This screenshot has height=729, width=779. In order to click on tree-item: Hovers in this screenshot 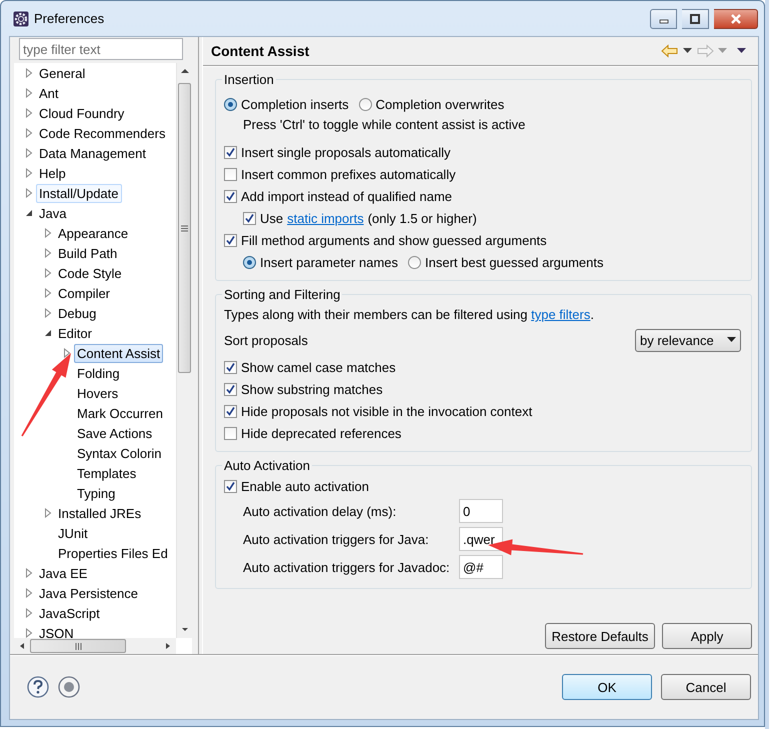, I will do `click(98, 393)`.